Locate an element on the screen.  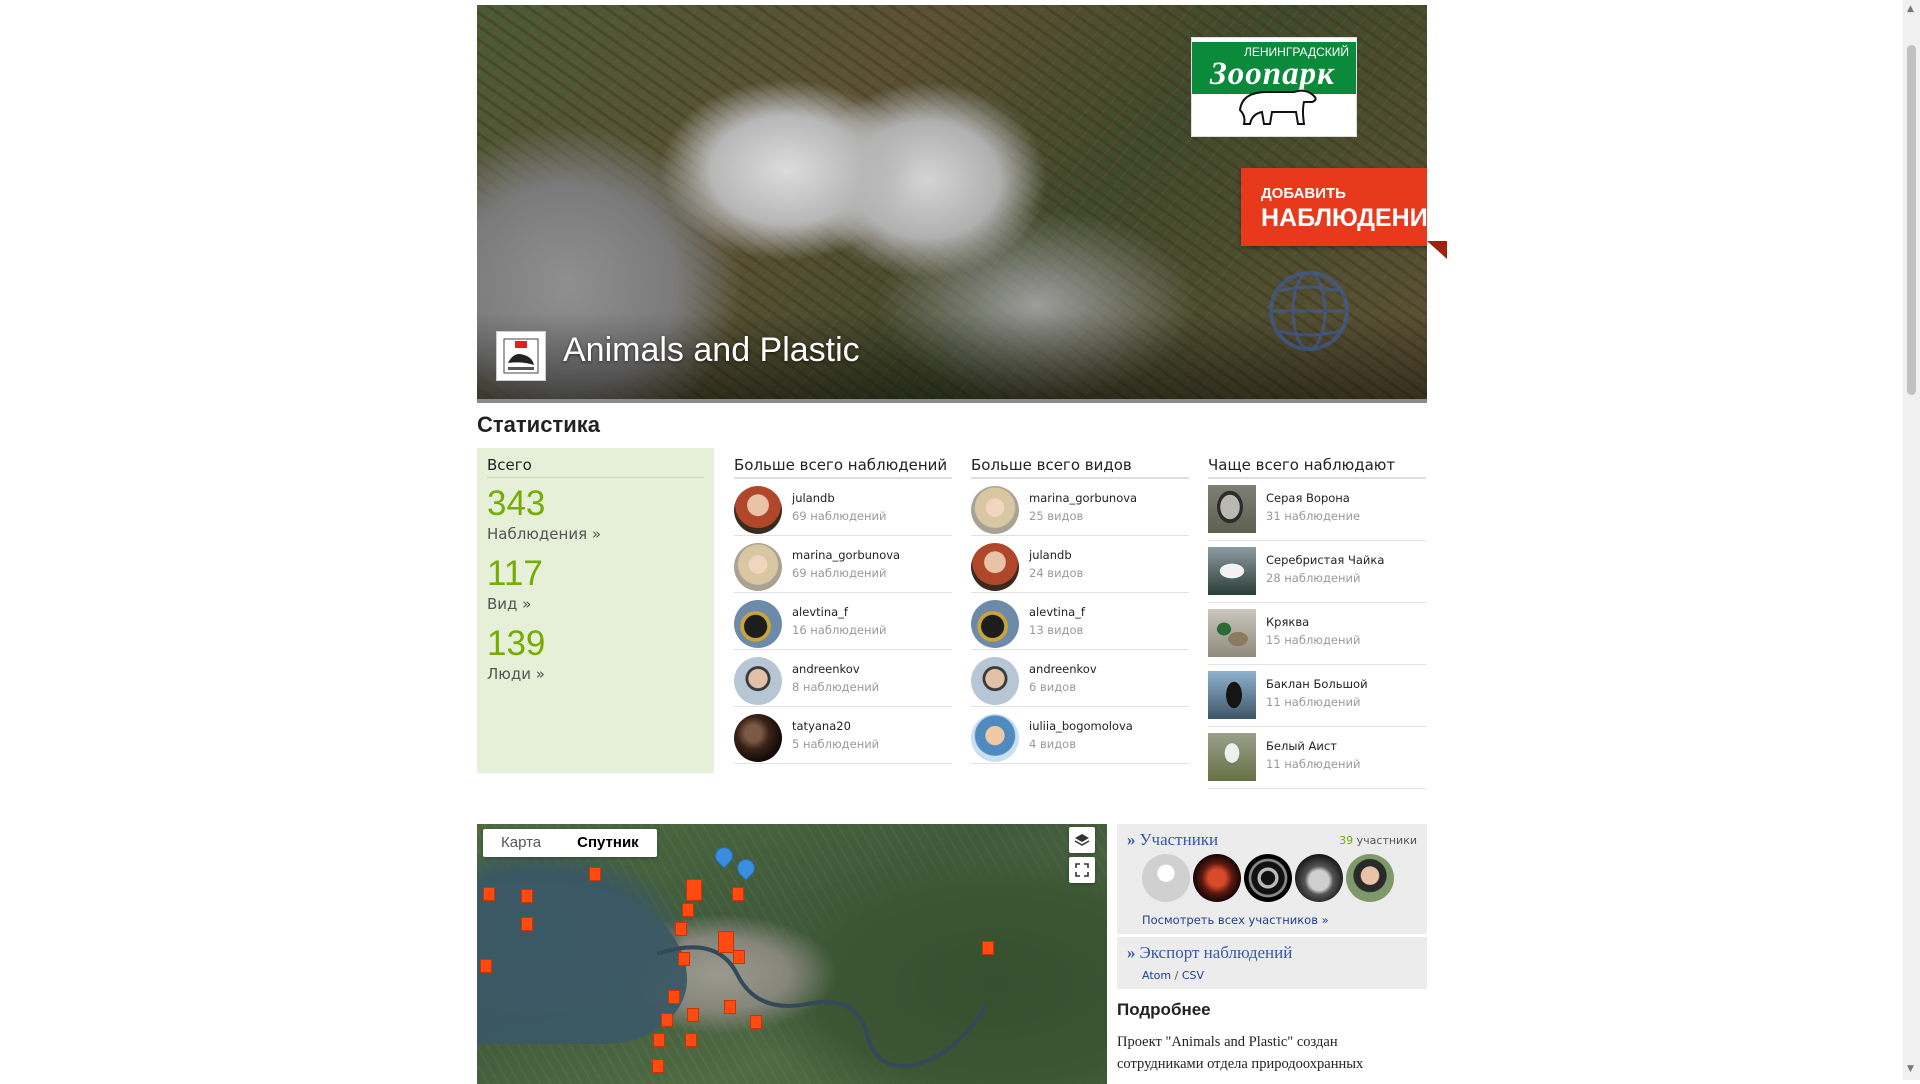
zoo-logo: ЛЕНИНГРАДСКИЙ Зоопарк is located at coordinates (1274, 87).